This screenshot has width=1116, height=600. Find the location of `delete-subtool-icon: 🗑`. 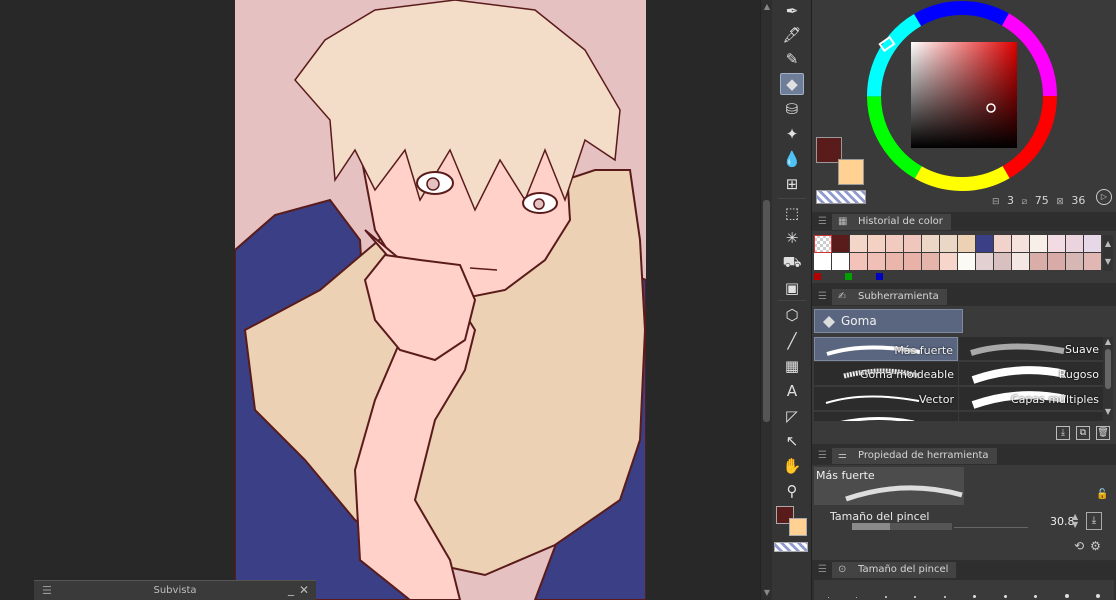

delete-subtool-icon: 🗑 is located at coordinates (1103, 433).